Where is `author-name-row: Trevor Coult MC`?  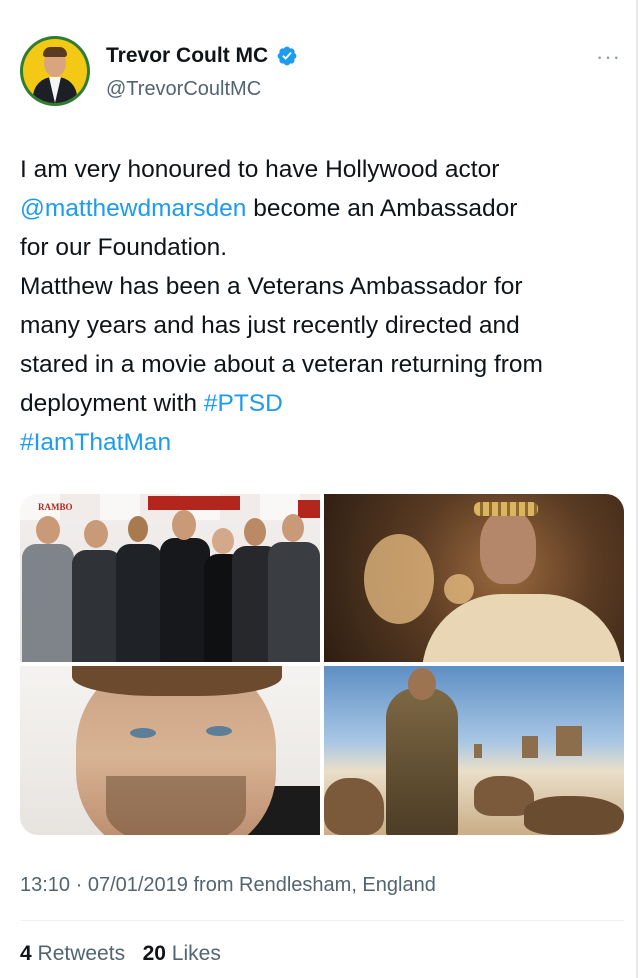
author-name-row: Trevor Coult MC is located at coordinates (202, 56).